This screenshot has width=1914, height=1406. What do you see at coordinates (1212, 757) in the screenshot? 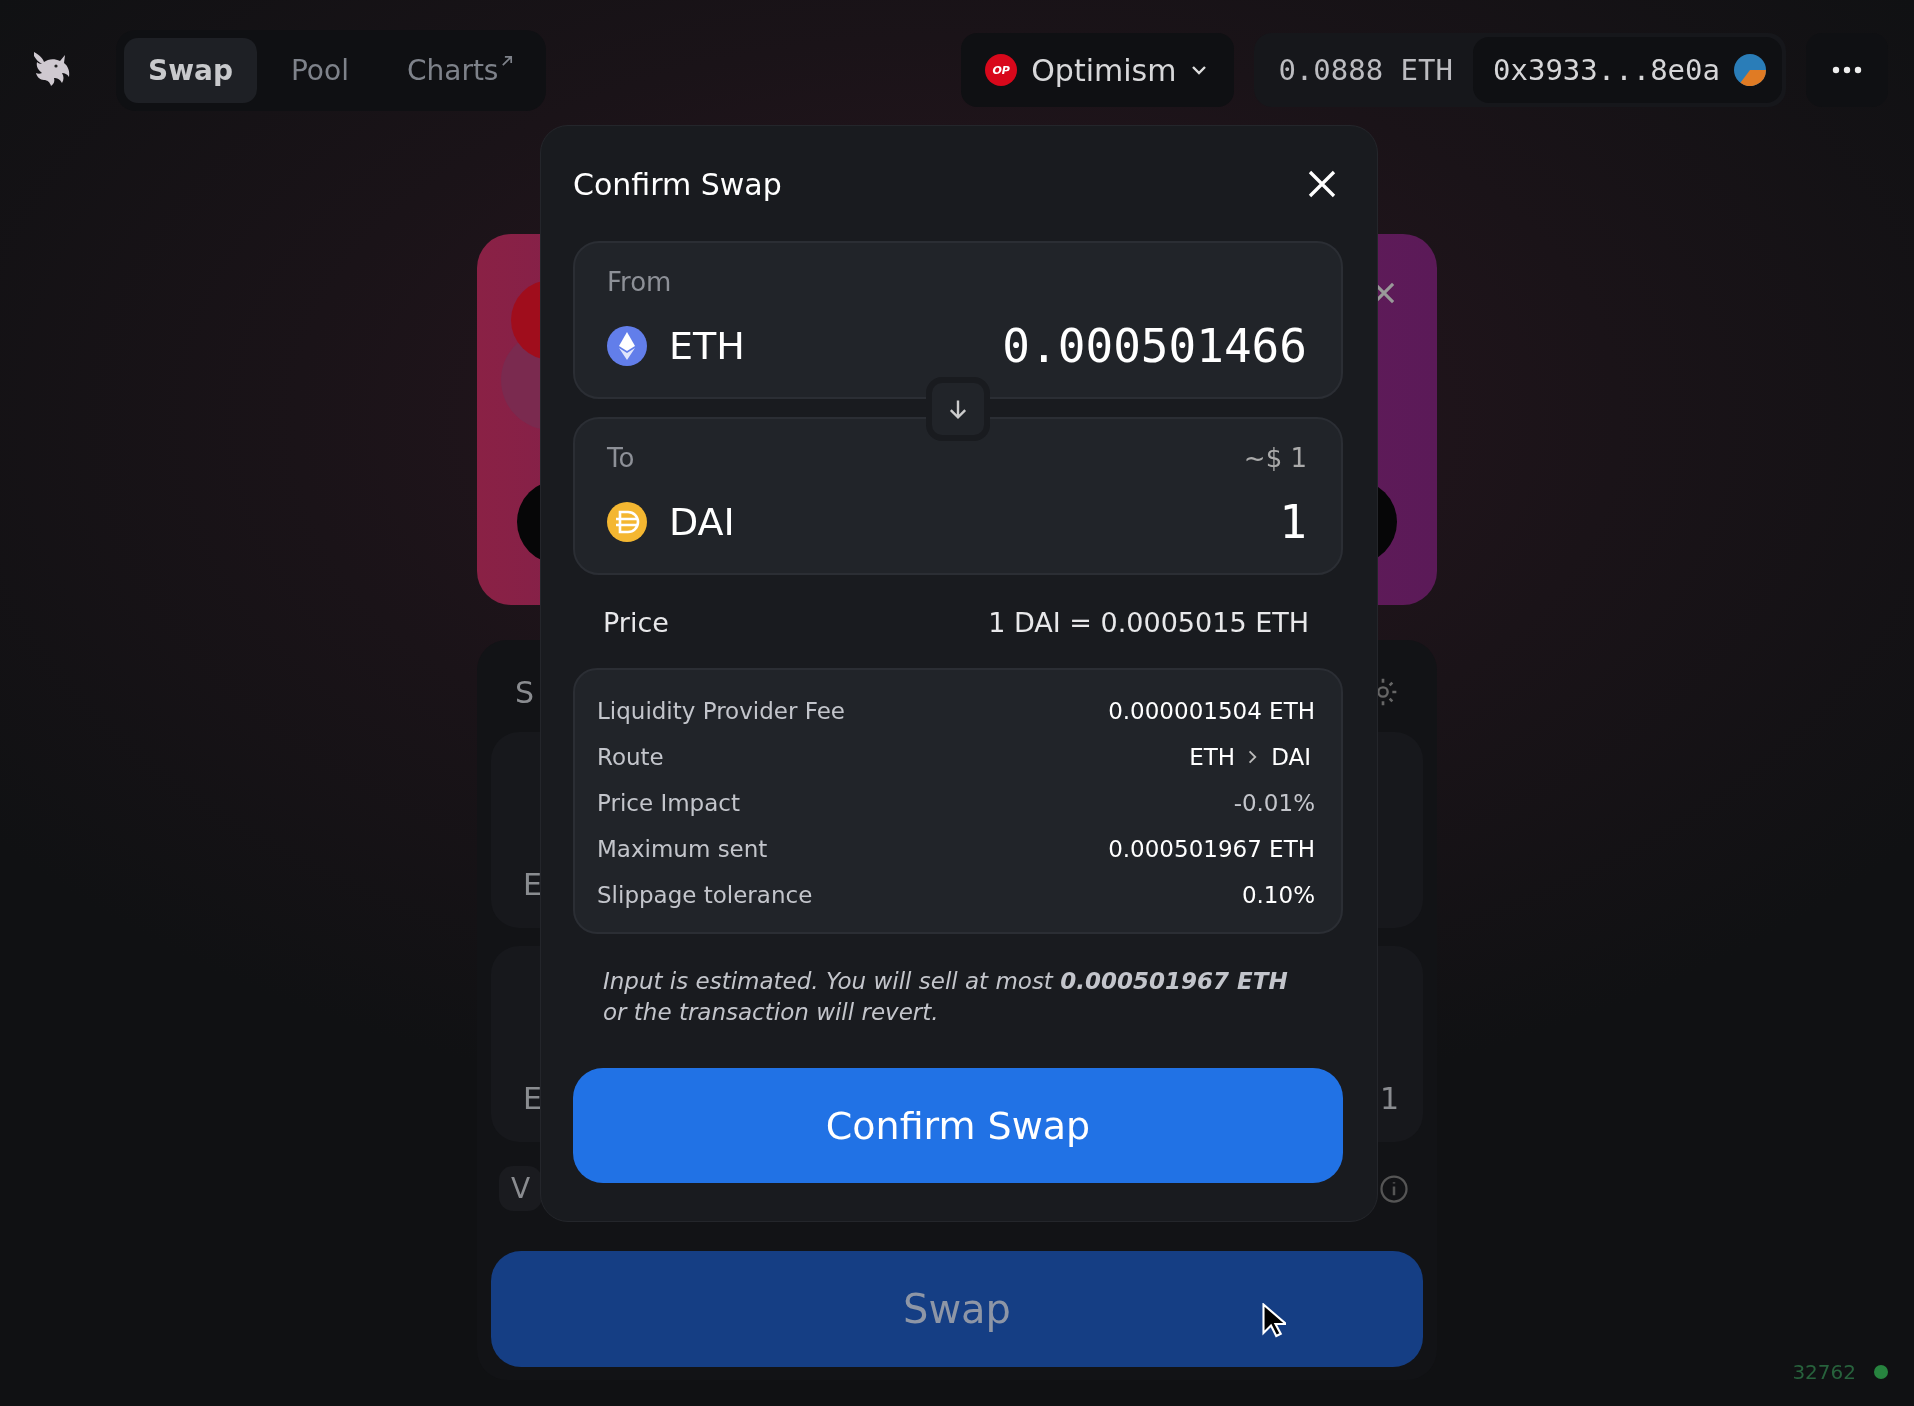
I see `route-token: ETH` at bounding box center [1212, 757].